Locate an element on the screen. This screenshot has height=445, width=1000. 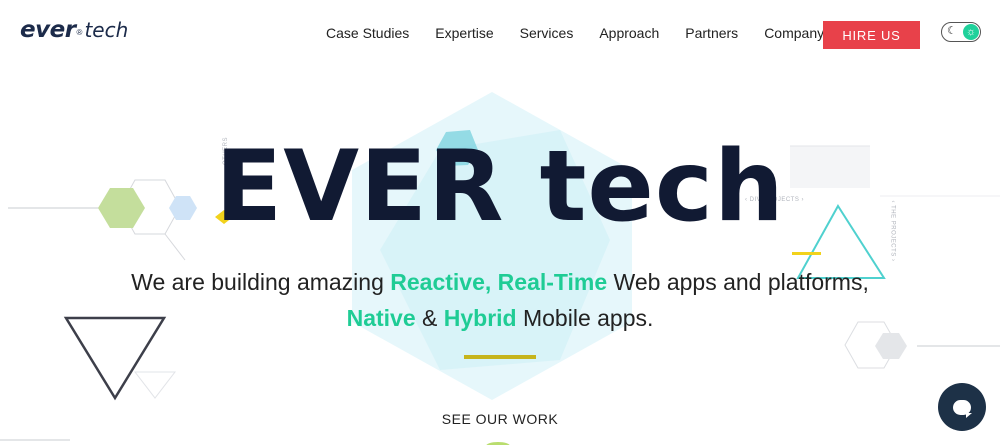
nav-approach: Approach is located at coordinates (629, 33).